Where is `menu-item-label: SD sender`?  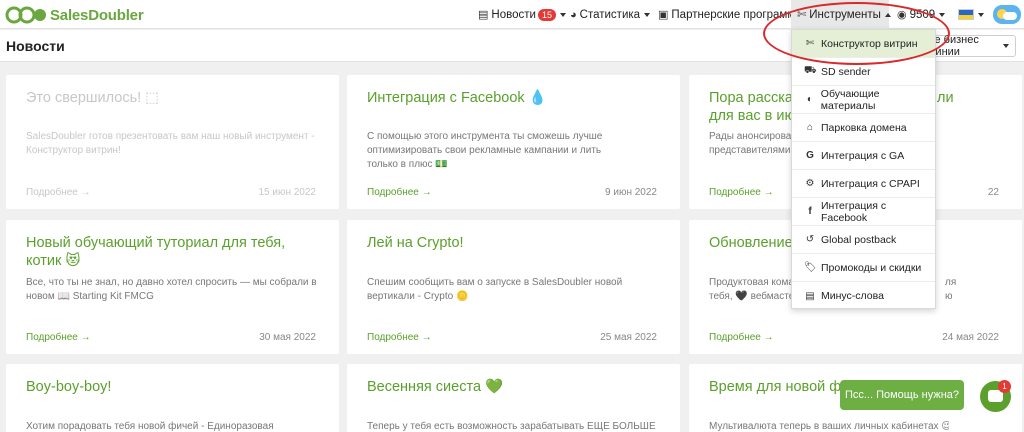
menu-item-label: SD sender is located at coordinates (846, 71).